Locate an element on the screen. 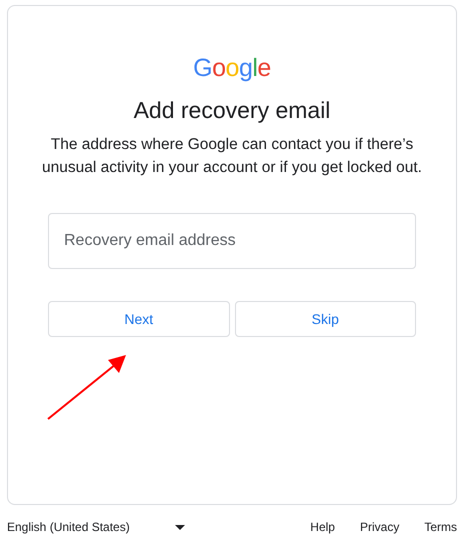 The width and height of the screenshot is (464, 549). next-button: Next is located at coordinates (139, 319).